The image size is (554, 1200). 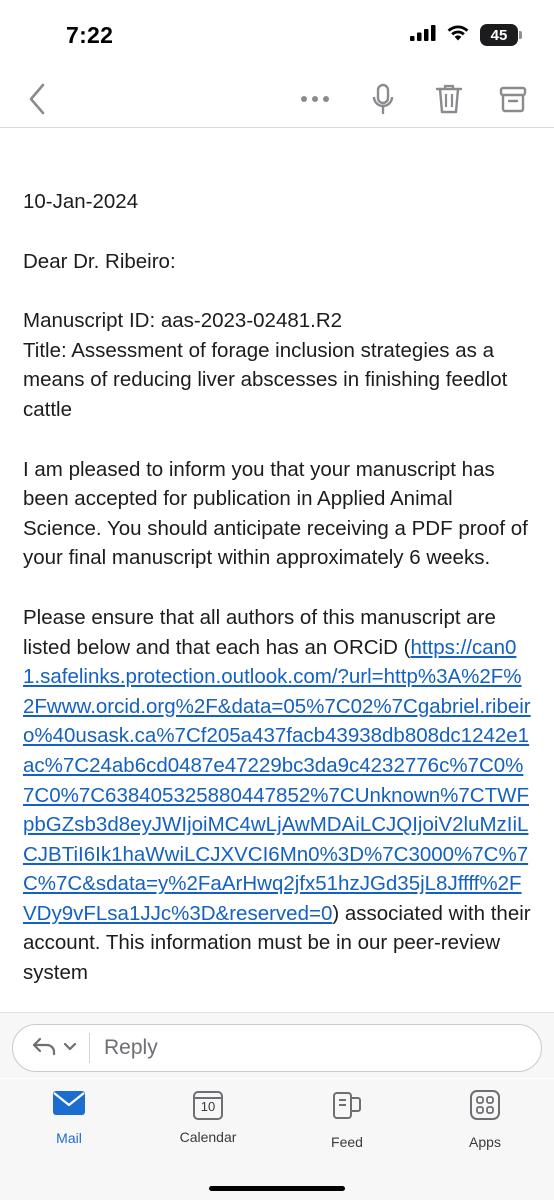 I want to click on reply-placeholder: Reply, so click(x=131, y=1047).